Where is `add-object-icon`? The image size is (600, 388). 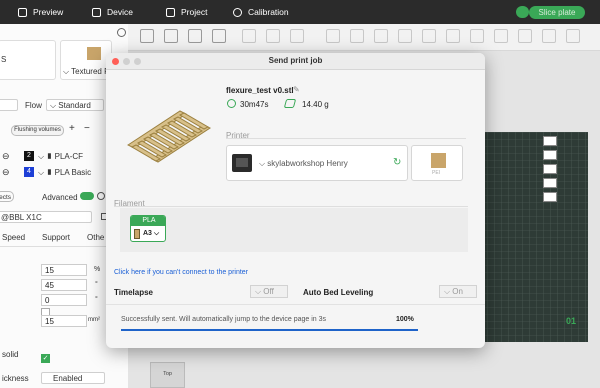
add-object-icon is located at coordinates (147, 36).